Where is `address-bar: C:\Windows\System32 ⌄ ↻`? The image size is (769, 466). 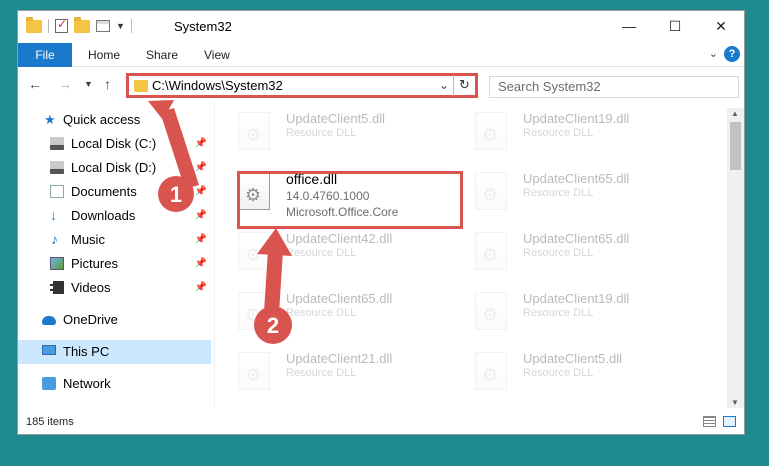 address-bar: C:\Windows\System32 ⌄ ↻ is located at coordinates (302, 85).